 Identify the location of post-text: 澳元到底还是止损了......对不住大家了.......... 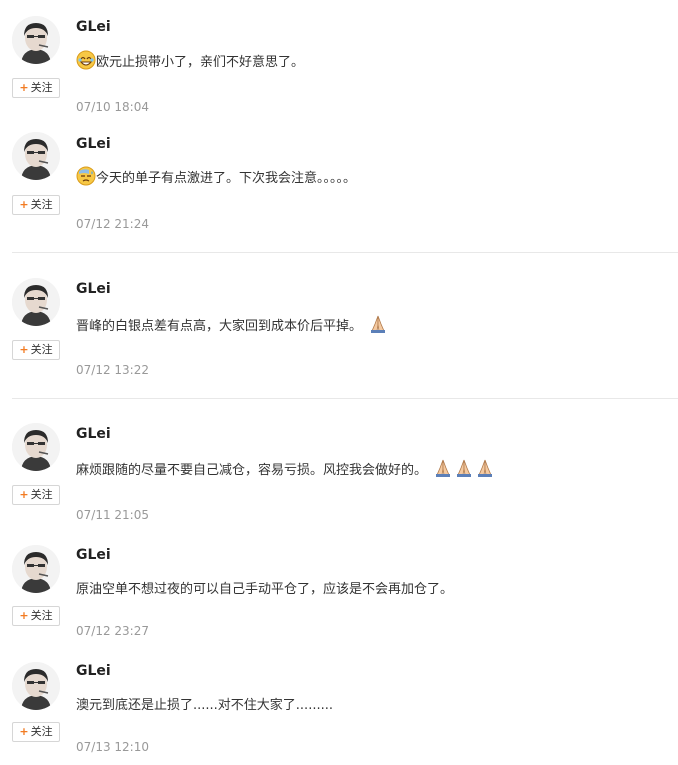
(204, 705).